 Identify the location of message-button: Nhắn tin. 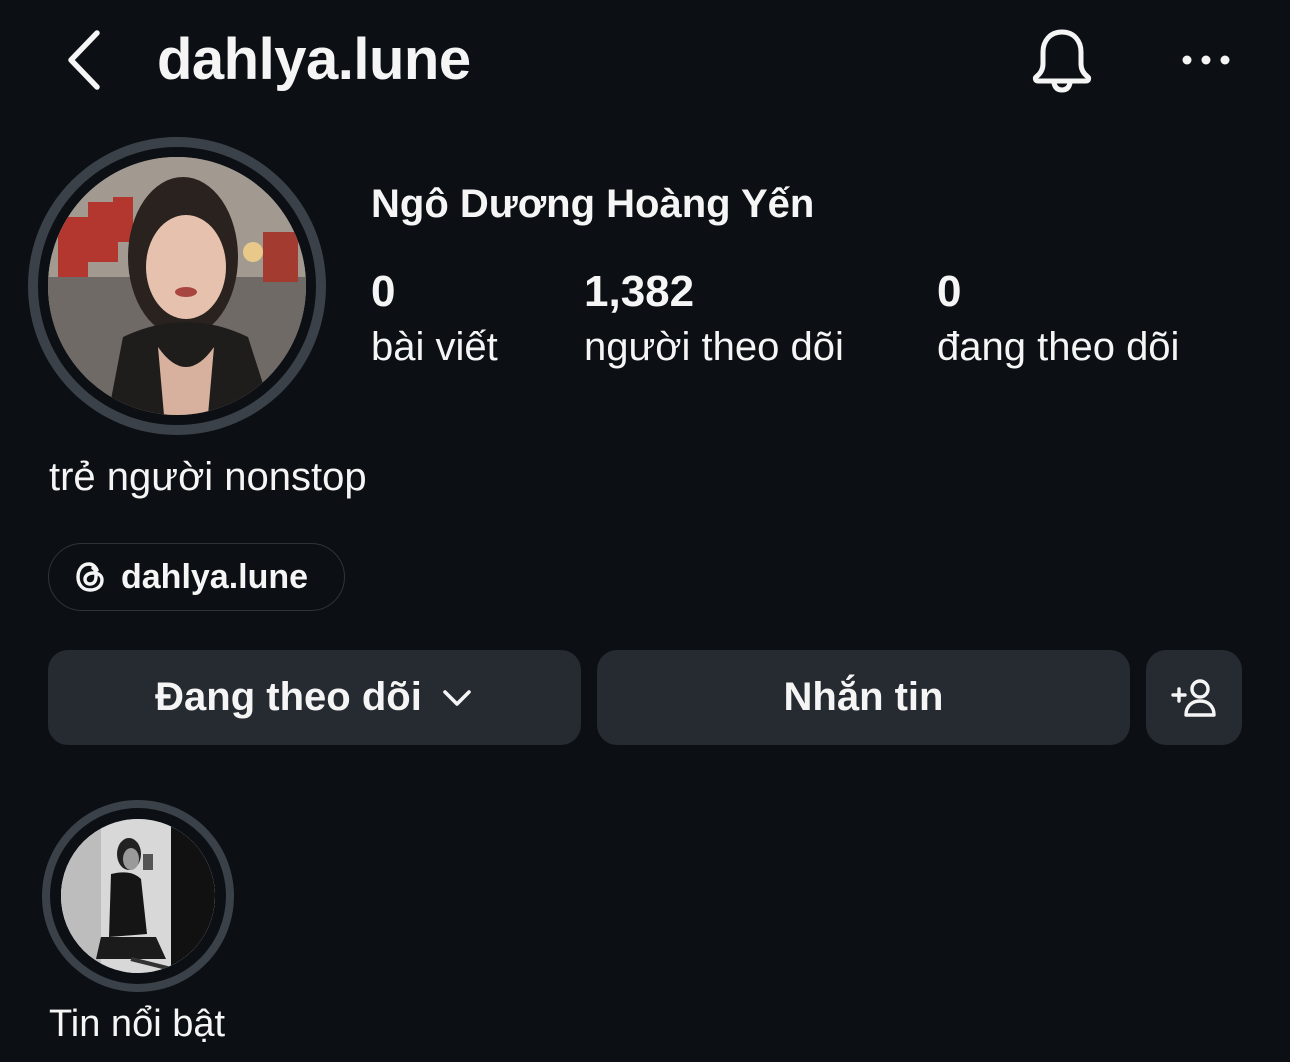
(863, 697).